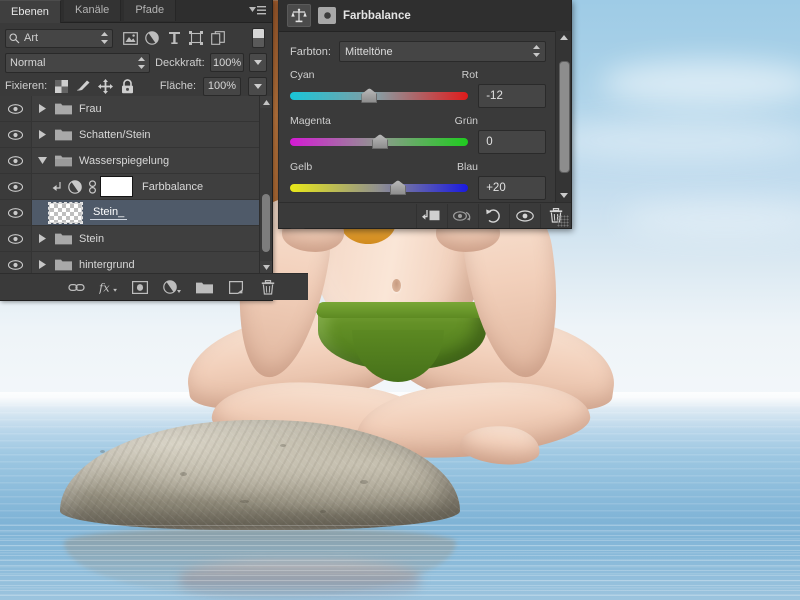 The image size is (800, 600). Describe the element at coordinates (136, 86) in the screenshot. I see `lock-bar: Fixieren: Fläche: 100%` at that location.